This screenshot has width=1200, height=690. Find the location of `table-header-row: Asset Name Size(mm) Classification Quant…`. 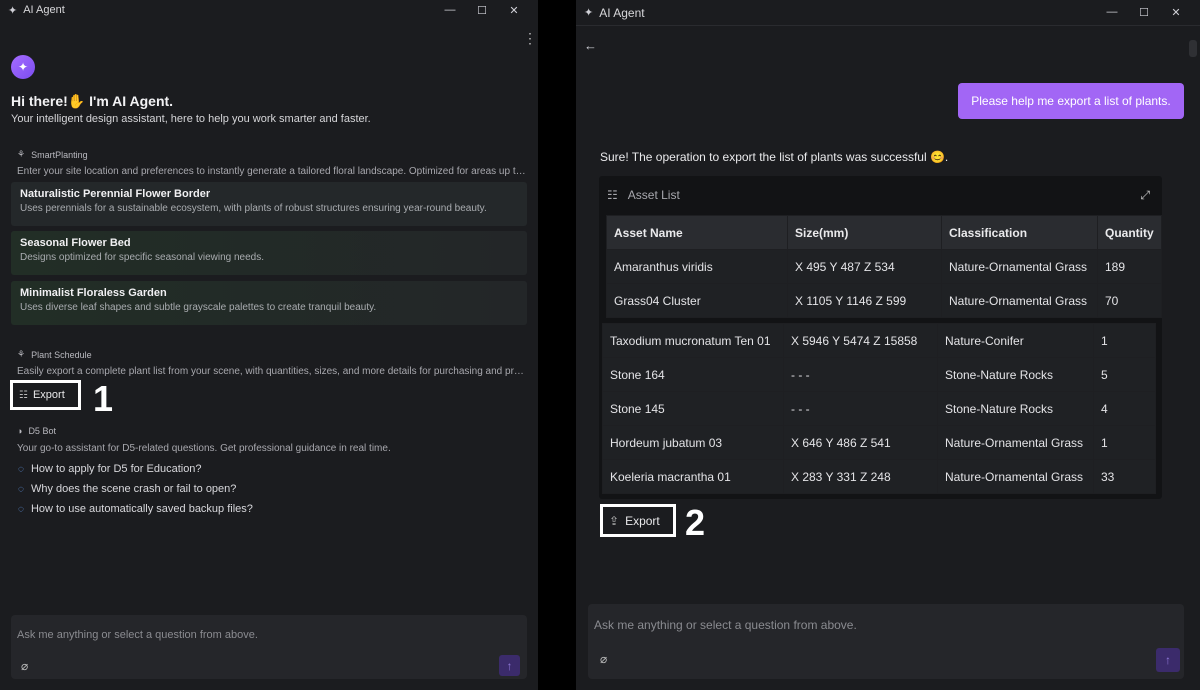

table-header-row: Asset Name Size(mm) Classification Quant… is located at coordinates (884, 232).